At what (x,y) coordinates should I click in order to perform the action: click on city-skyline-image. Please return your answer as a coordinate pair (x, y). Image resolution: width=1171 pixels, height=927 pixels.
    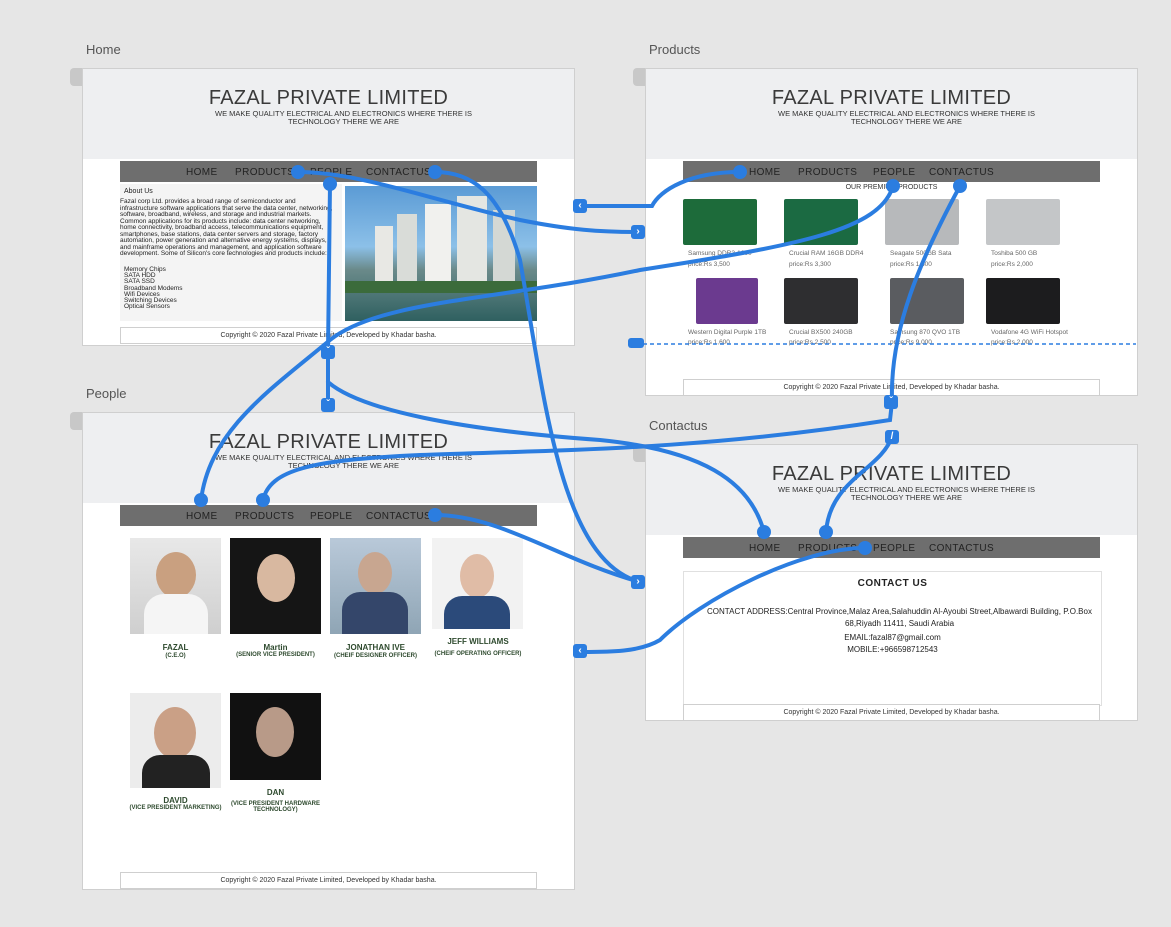
    Looking at the image, I should click on (441, 253).